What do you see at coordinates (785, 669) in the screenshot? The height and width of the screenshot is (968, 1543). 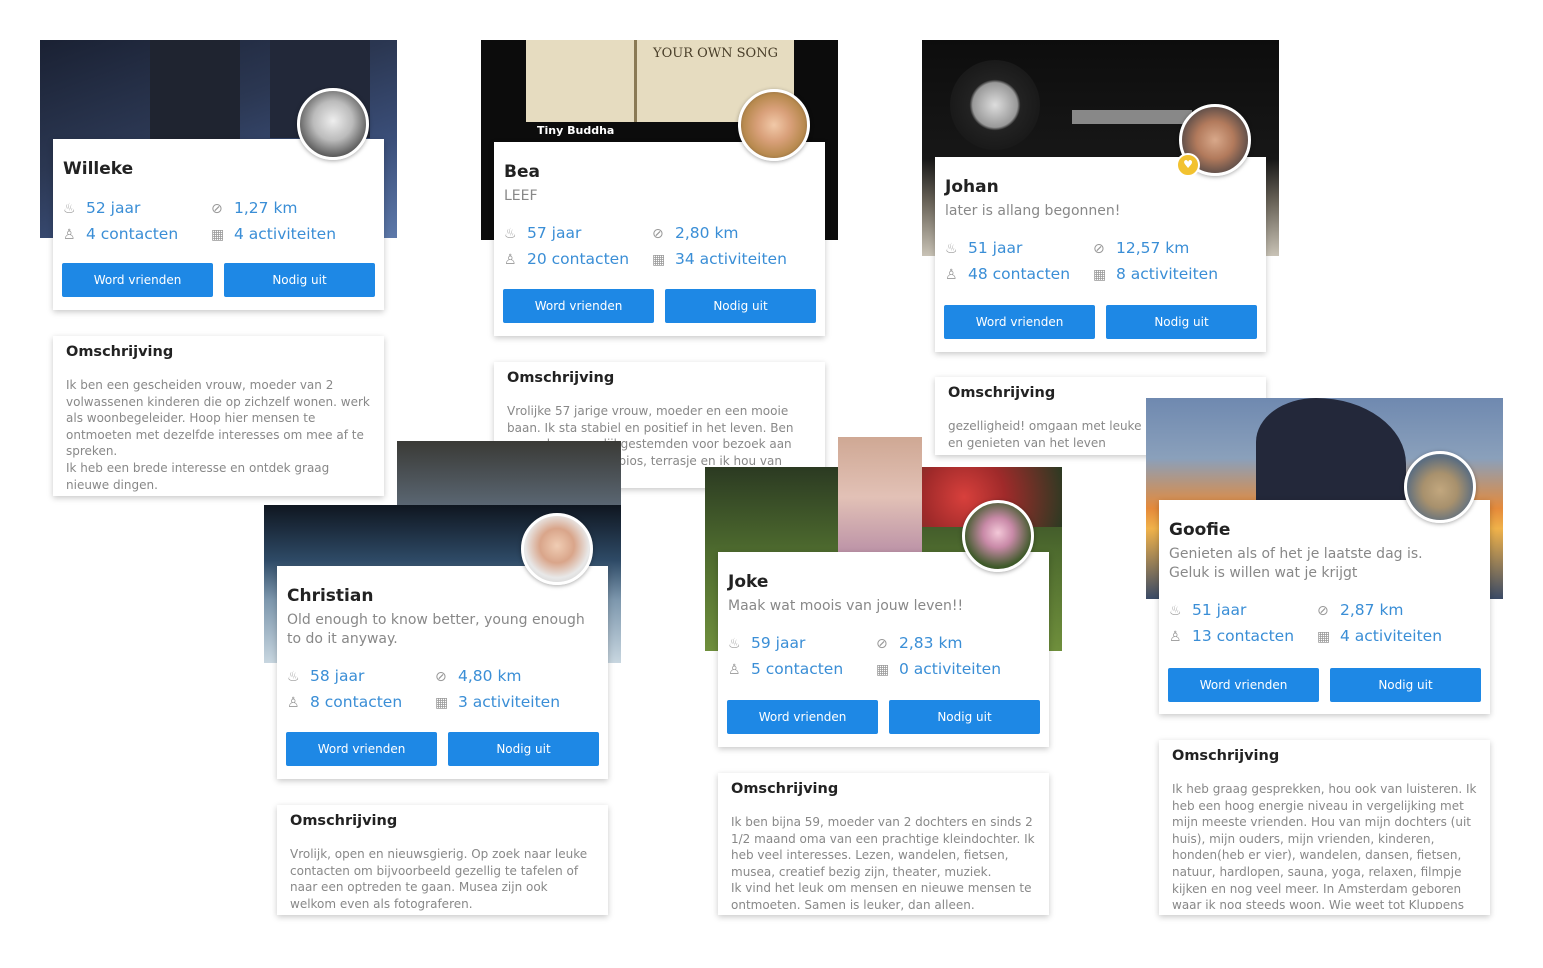 I see `contacts-stat: ♙ 5 contacten` at bounding box center [785, 669].